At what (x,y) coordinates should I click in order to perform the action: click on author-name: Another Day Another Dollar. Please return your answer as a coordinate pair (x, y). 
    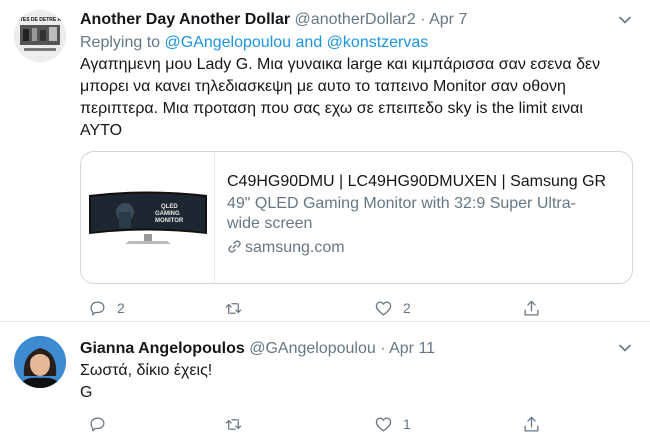
    Looking at the image, I should click on (185, 19).